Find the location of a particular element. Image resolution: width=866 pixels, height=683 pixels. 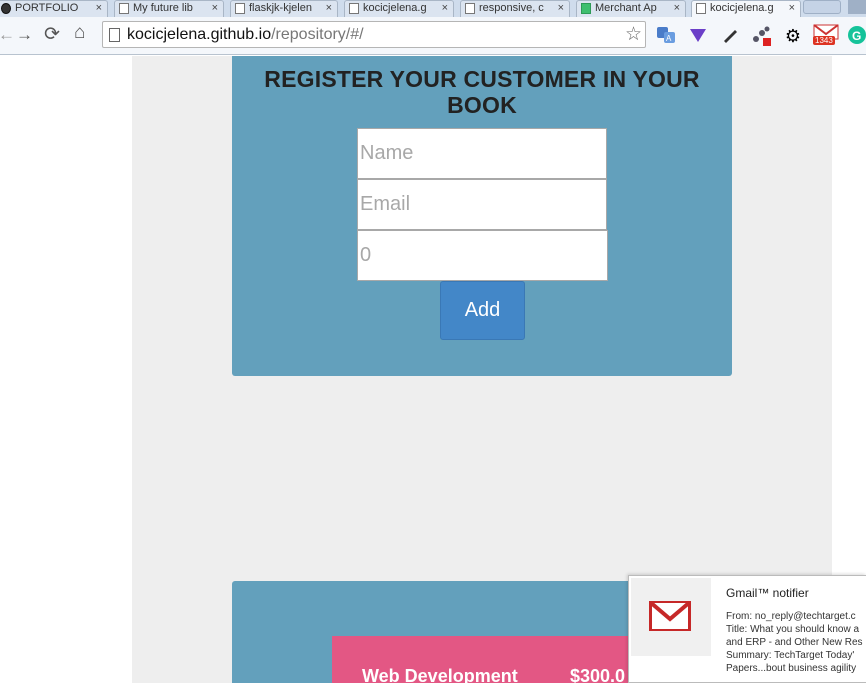

grammarly-extension-icon: G is located at coordinates (856, 36).